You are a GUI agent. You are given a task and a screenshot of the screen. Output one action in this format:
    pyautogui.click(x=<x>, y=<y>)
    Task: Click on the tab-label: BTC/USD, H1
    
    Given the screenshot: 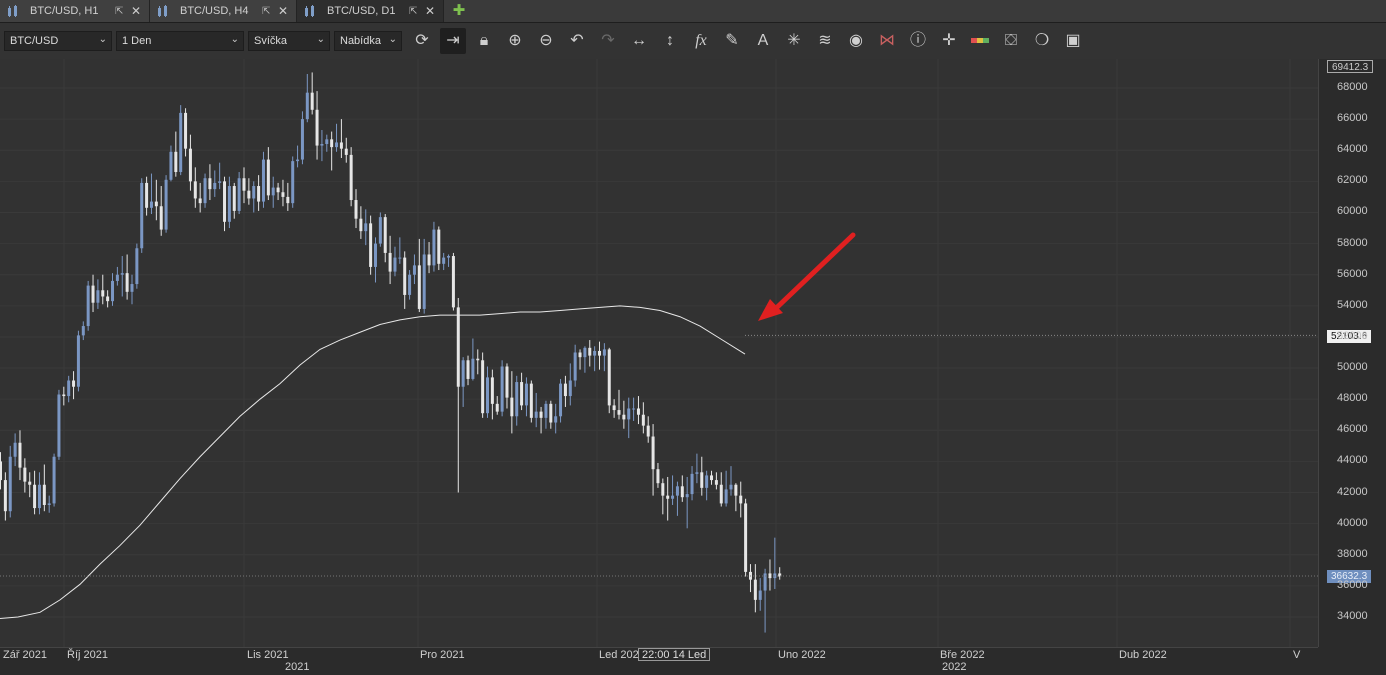 What is the action you would take?
    pyautogui.click(x=64, y=11)
    